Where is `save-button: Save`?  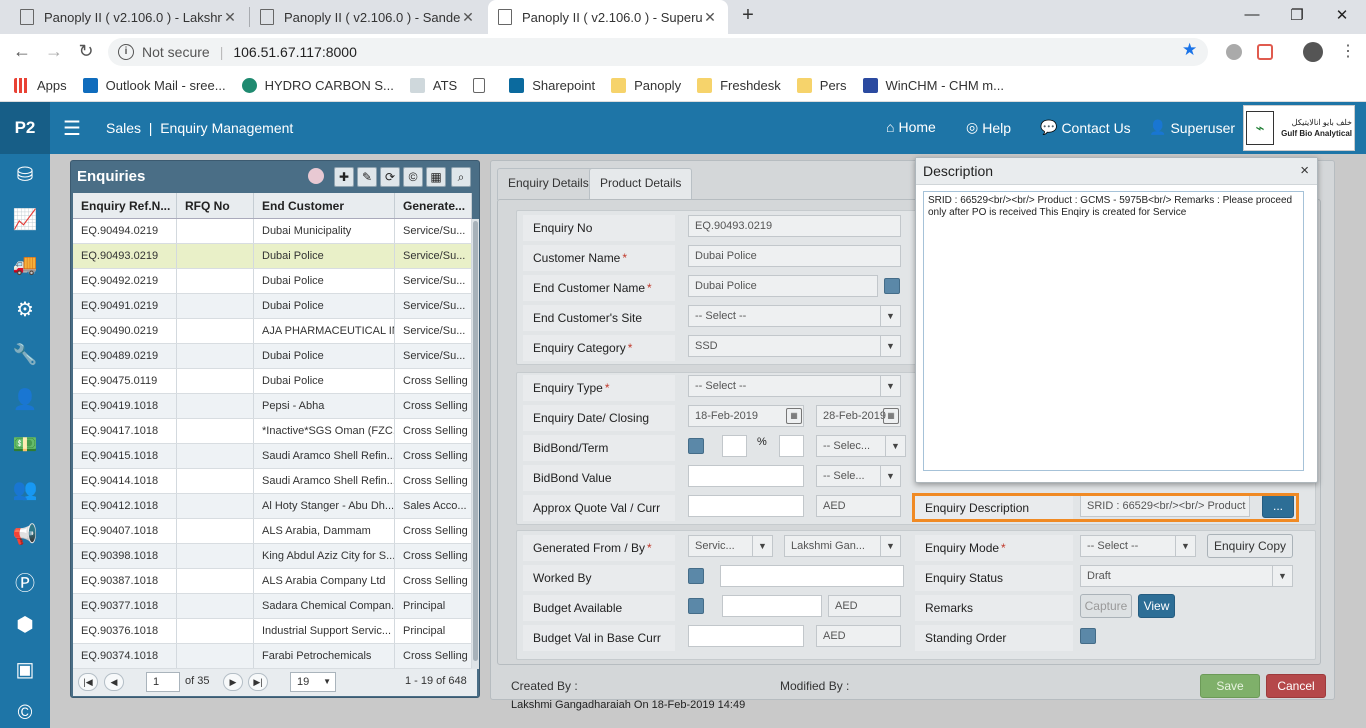
save-button: Save is located at coordinates (1230, 686).